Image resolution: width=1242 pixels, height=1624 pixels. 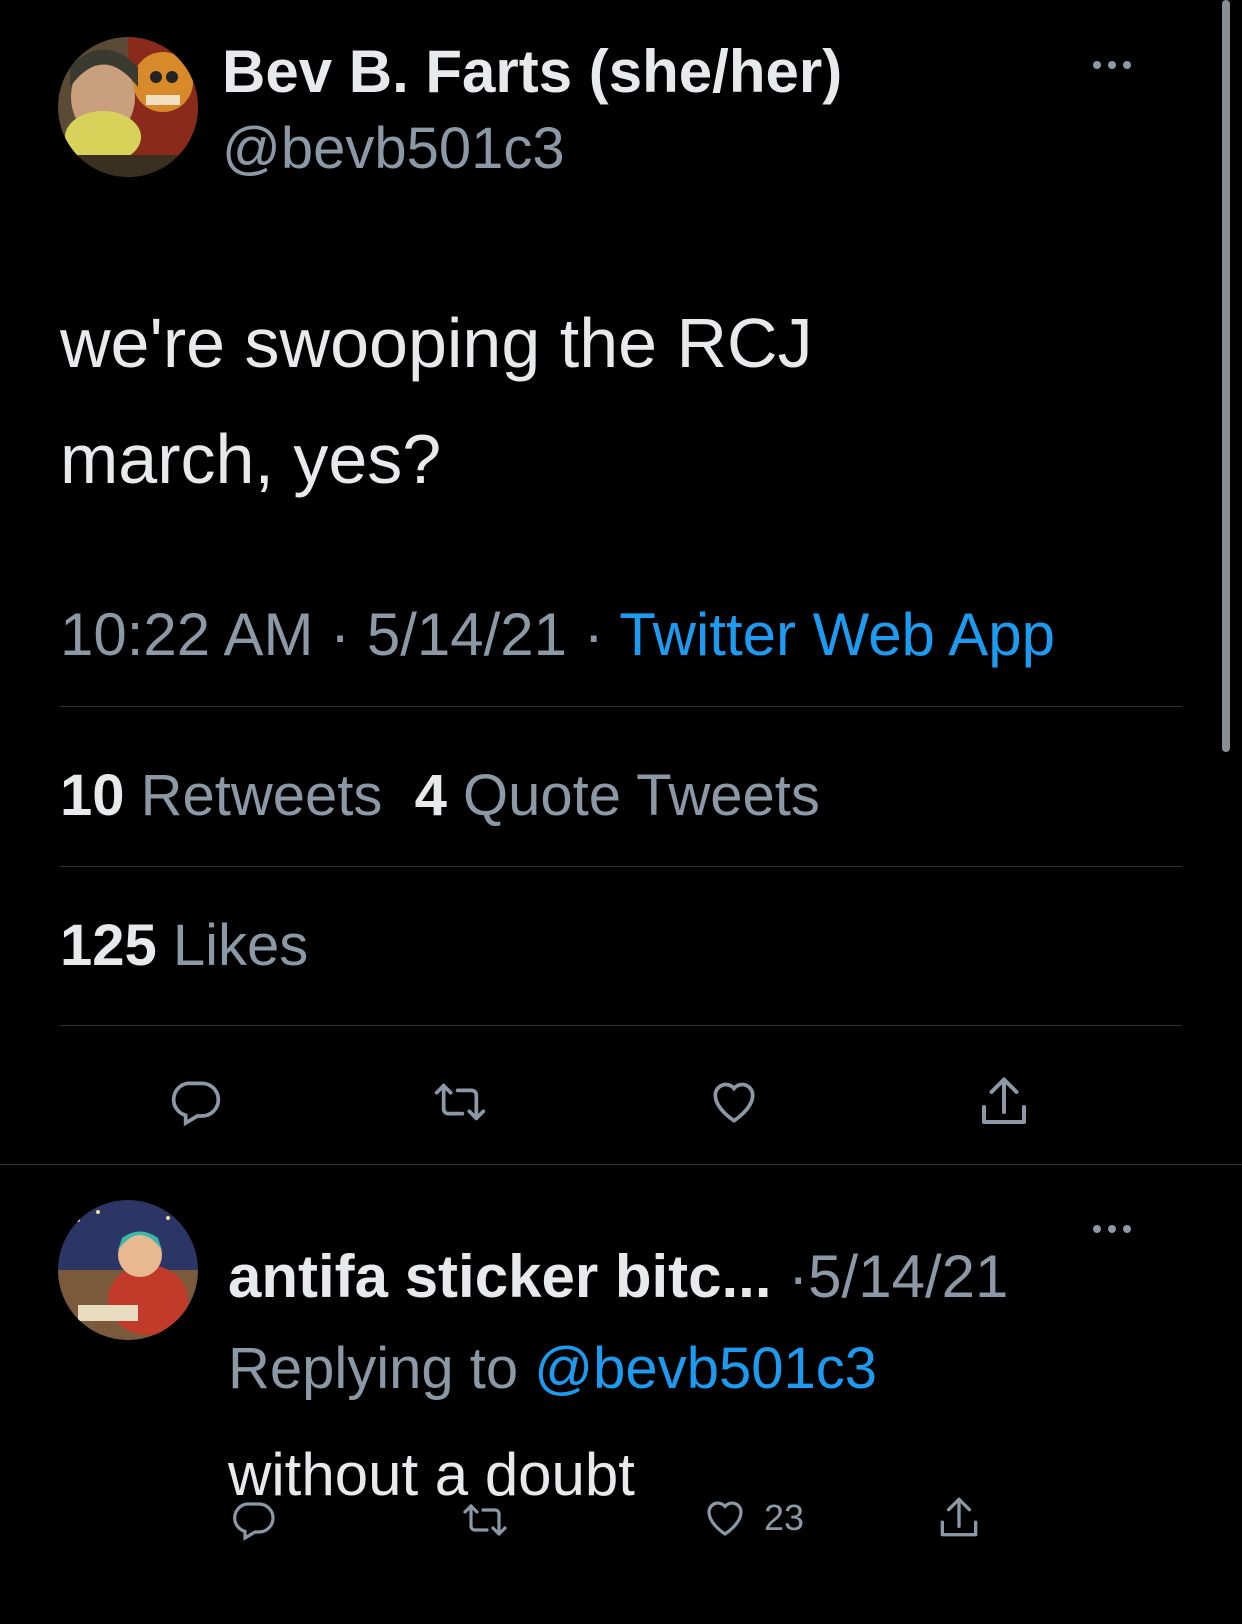 I want to click on reply-like-count: 23, so click(x=784, y=1517).